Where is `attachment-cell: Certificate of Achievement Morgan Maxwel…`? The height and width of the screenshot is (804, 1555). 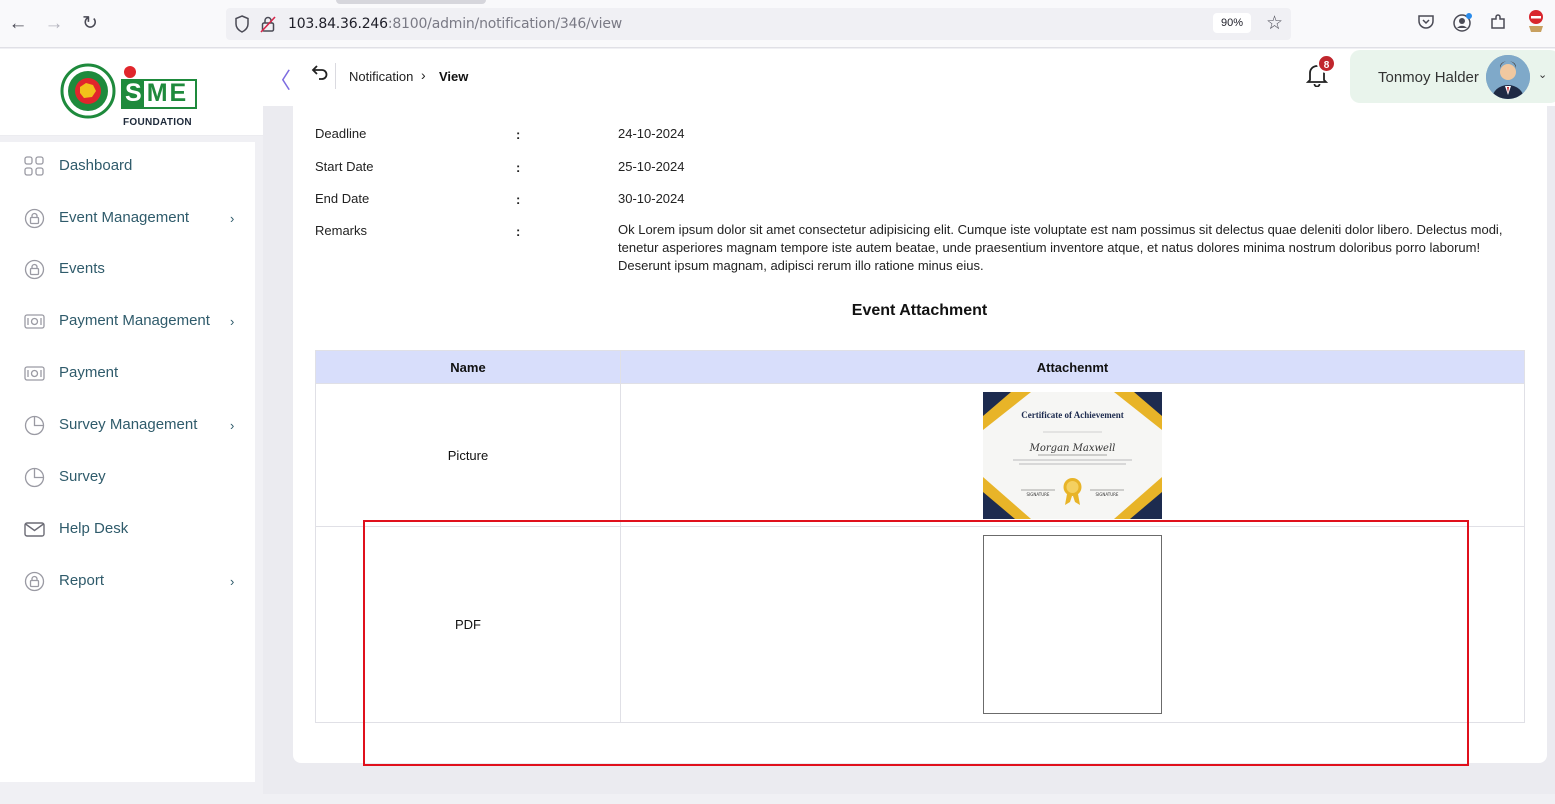
attachment-cell: Certificate of Achievement Morgan Maxwel… is located at coordinates (1072, 455).